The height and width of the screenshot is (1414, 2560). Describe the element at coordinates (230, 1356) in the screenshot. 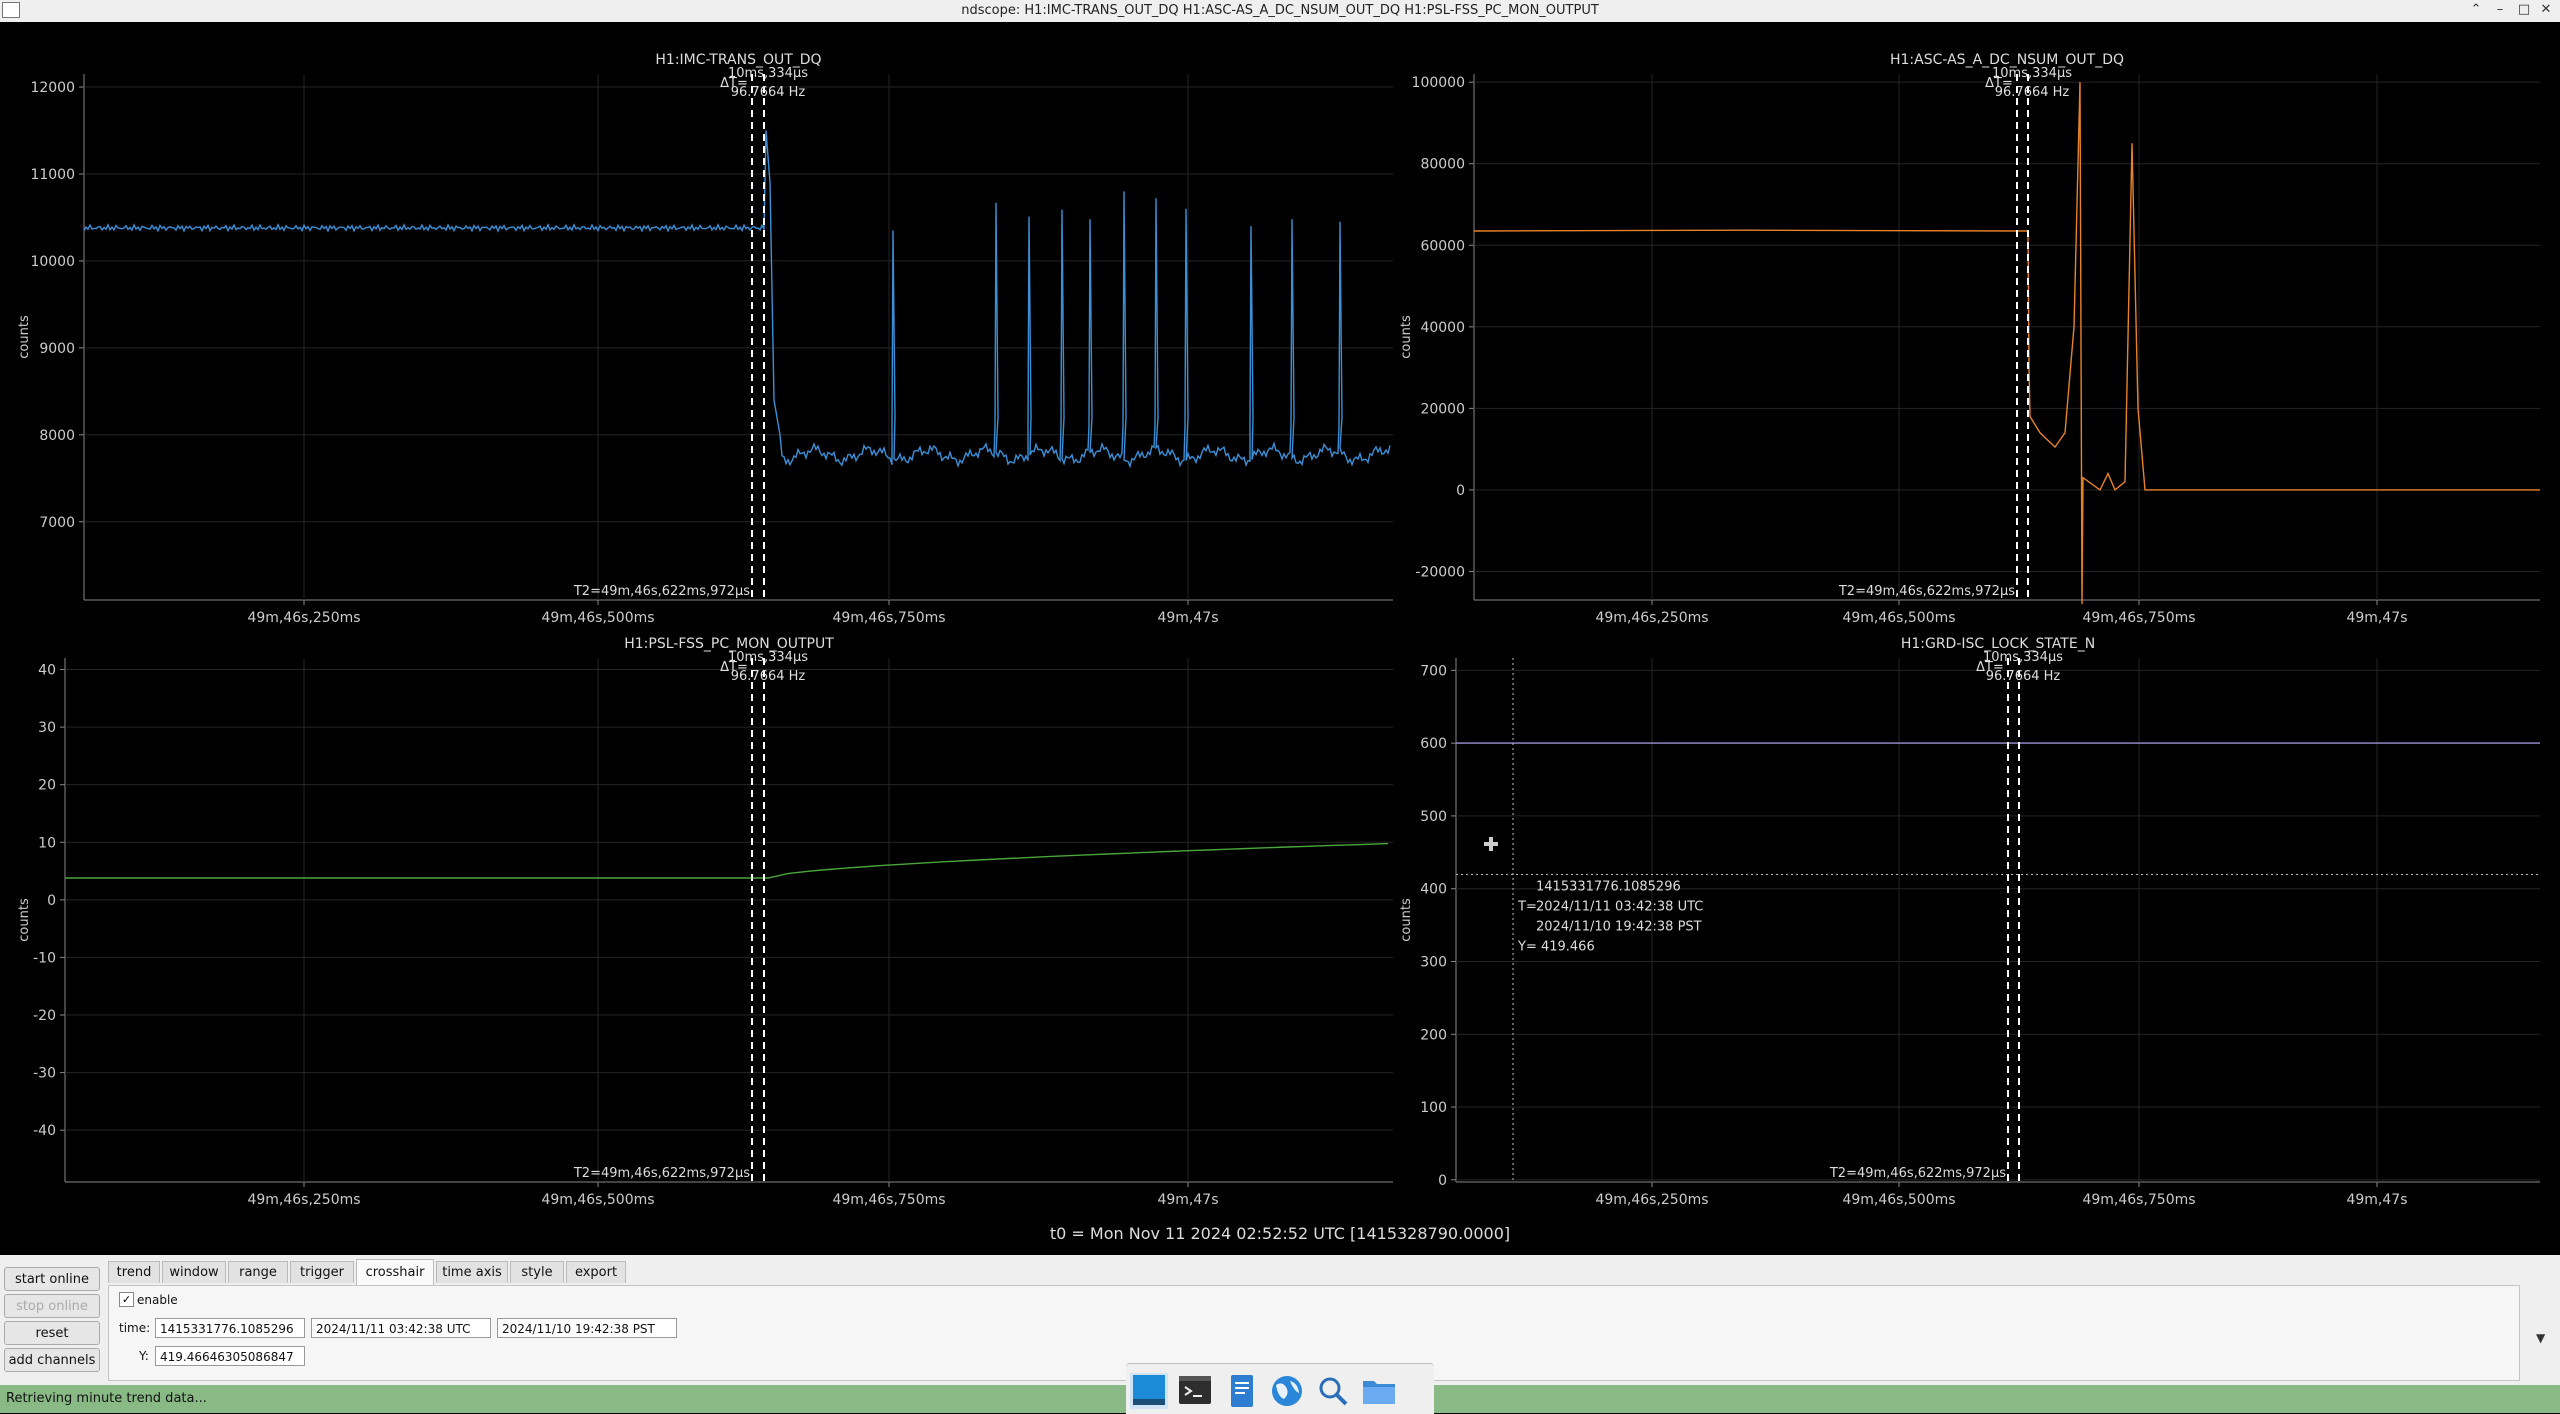

I see `y-value-field: 419.46646305086847` at that location.